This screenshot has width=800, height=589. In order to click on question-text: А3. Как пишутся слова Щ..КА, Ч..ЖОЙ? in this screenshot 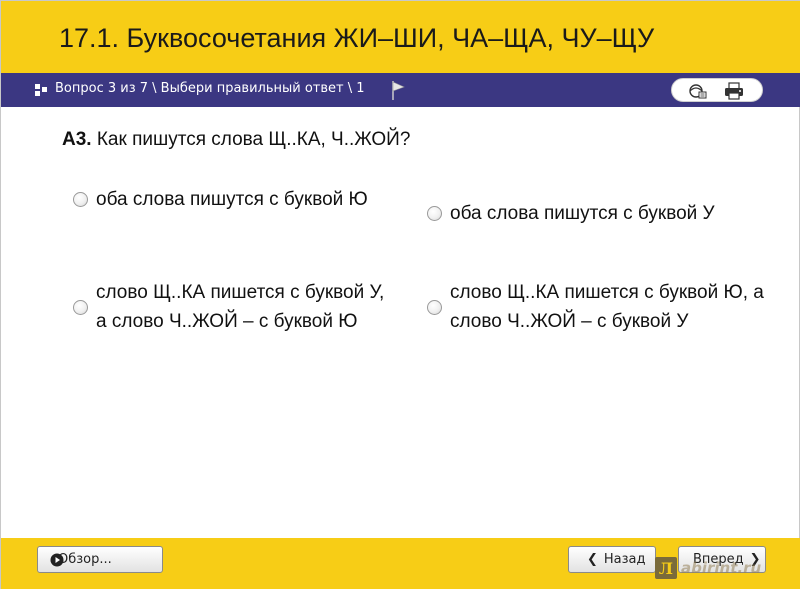, I will do `click(236, 140)`.